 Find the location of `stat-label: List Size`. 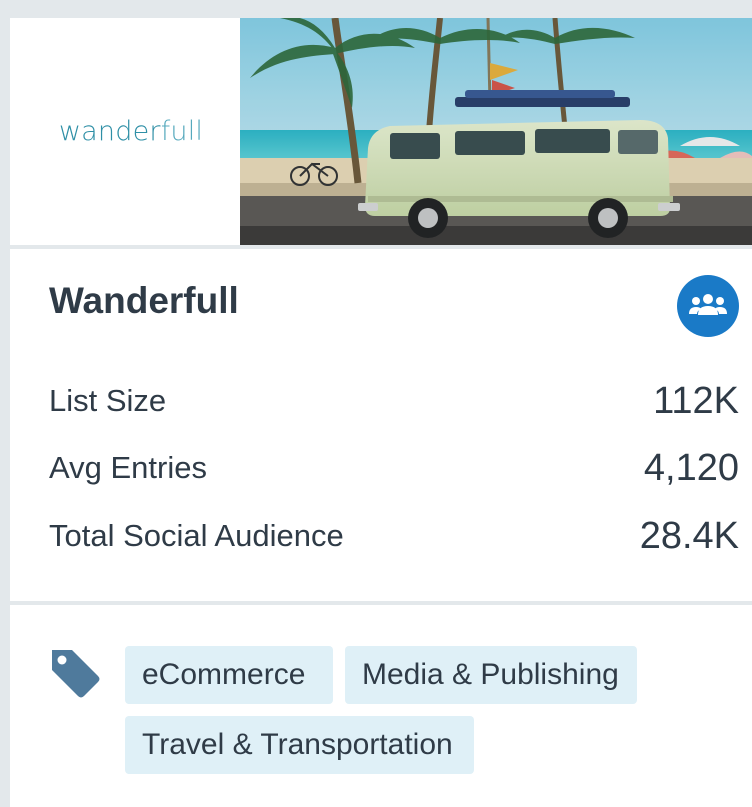

stat-label: List Size is located at coordinates (108, 400).